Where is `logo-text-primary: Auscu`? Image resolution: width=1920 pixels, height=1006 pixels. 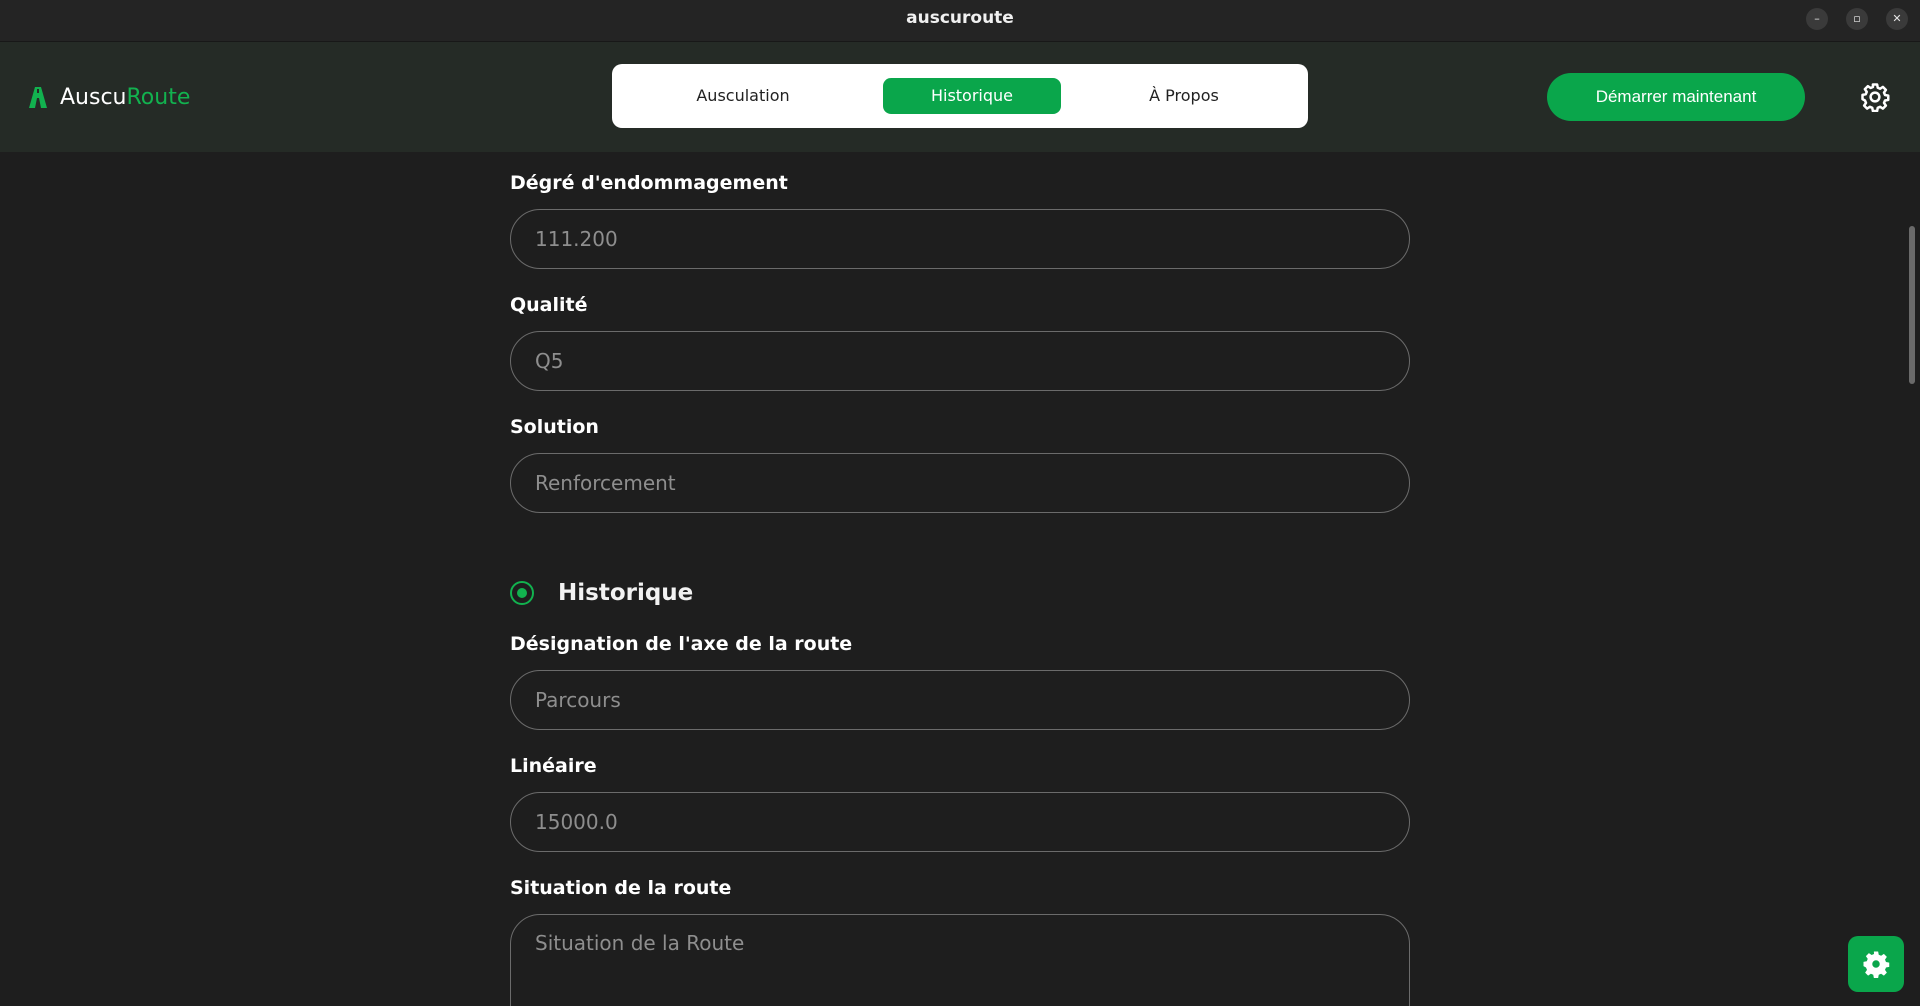
logo-text-primary: Auscu is located at coordinates (93, 97).